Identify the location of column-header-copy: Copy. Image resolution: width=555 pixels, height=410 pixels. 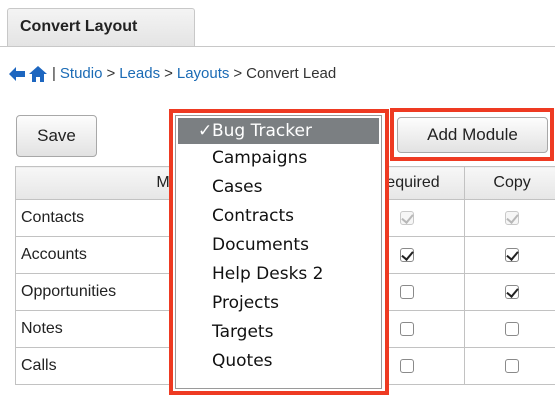
(509, 183).